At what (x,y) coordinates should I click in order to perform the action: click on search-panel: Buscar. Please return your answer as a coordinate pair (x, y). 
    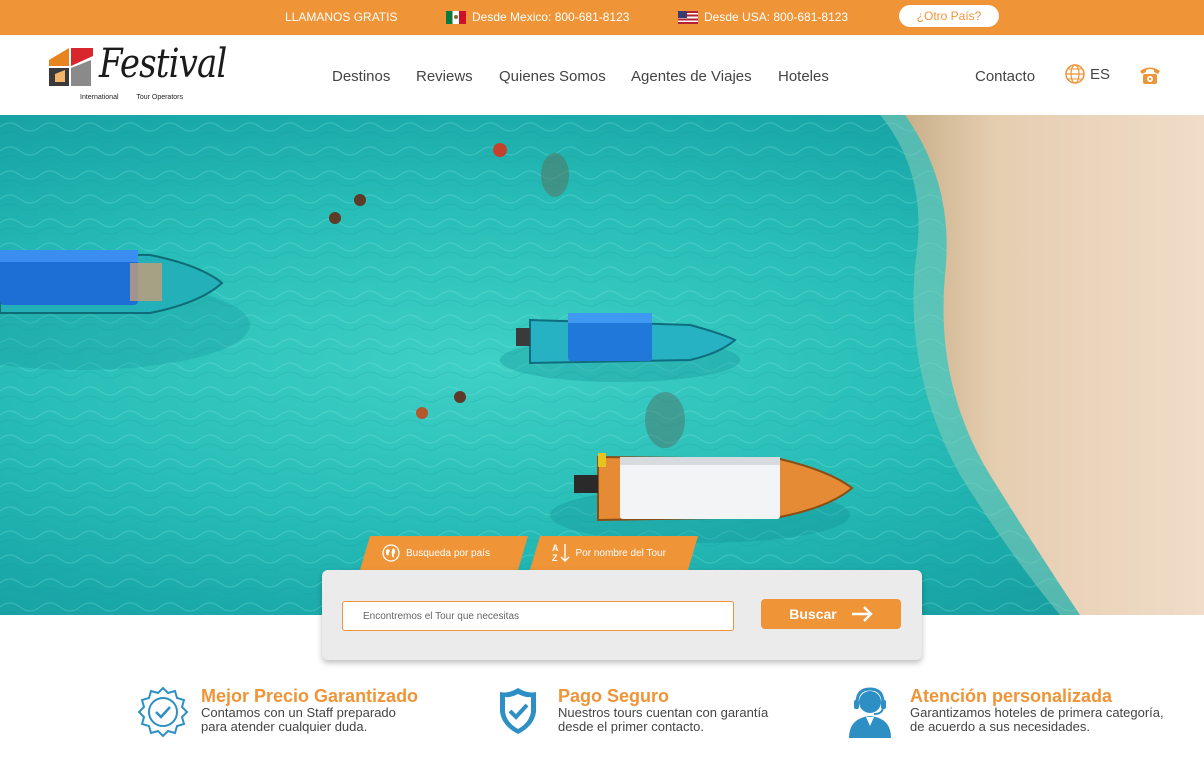
    Looking at the image, I should click on (622, 615).